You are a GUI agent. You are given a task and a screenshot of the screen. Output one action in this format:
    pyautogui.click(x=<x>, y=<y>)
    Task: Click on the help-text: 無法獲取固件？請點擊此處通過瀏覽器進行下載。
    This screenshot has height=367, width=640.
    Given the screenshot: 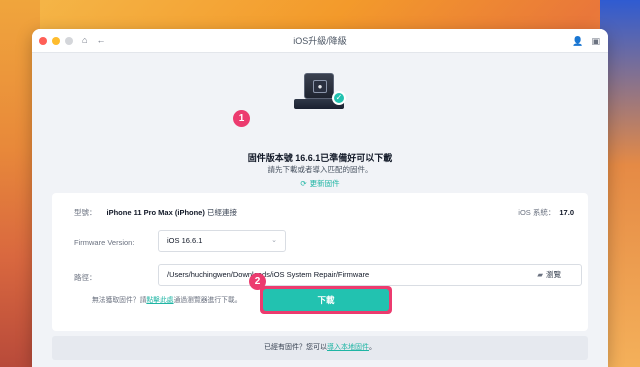 What is the action you would take?
    pyautogui.click(x=167, y=299)
    